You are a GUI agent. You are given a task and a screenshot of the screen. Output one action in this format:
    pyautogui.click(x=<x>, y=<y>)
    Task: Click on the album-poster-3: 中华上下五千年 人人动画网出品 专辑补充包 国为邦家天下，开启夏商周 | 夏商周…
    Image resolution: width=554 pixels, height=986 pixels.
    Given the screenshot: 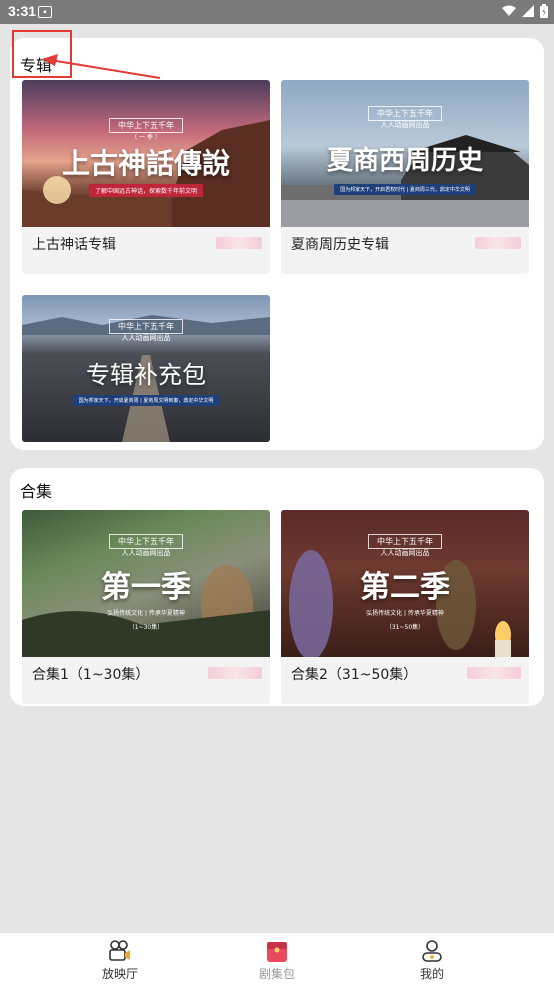 What is the action you would take?
    pyautogui.click(x=146, y=368)
    